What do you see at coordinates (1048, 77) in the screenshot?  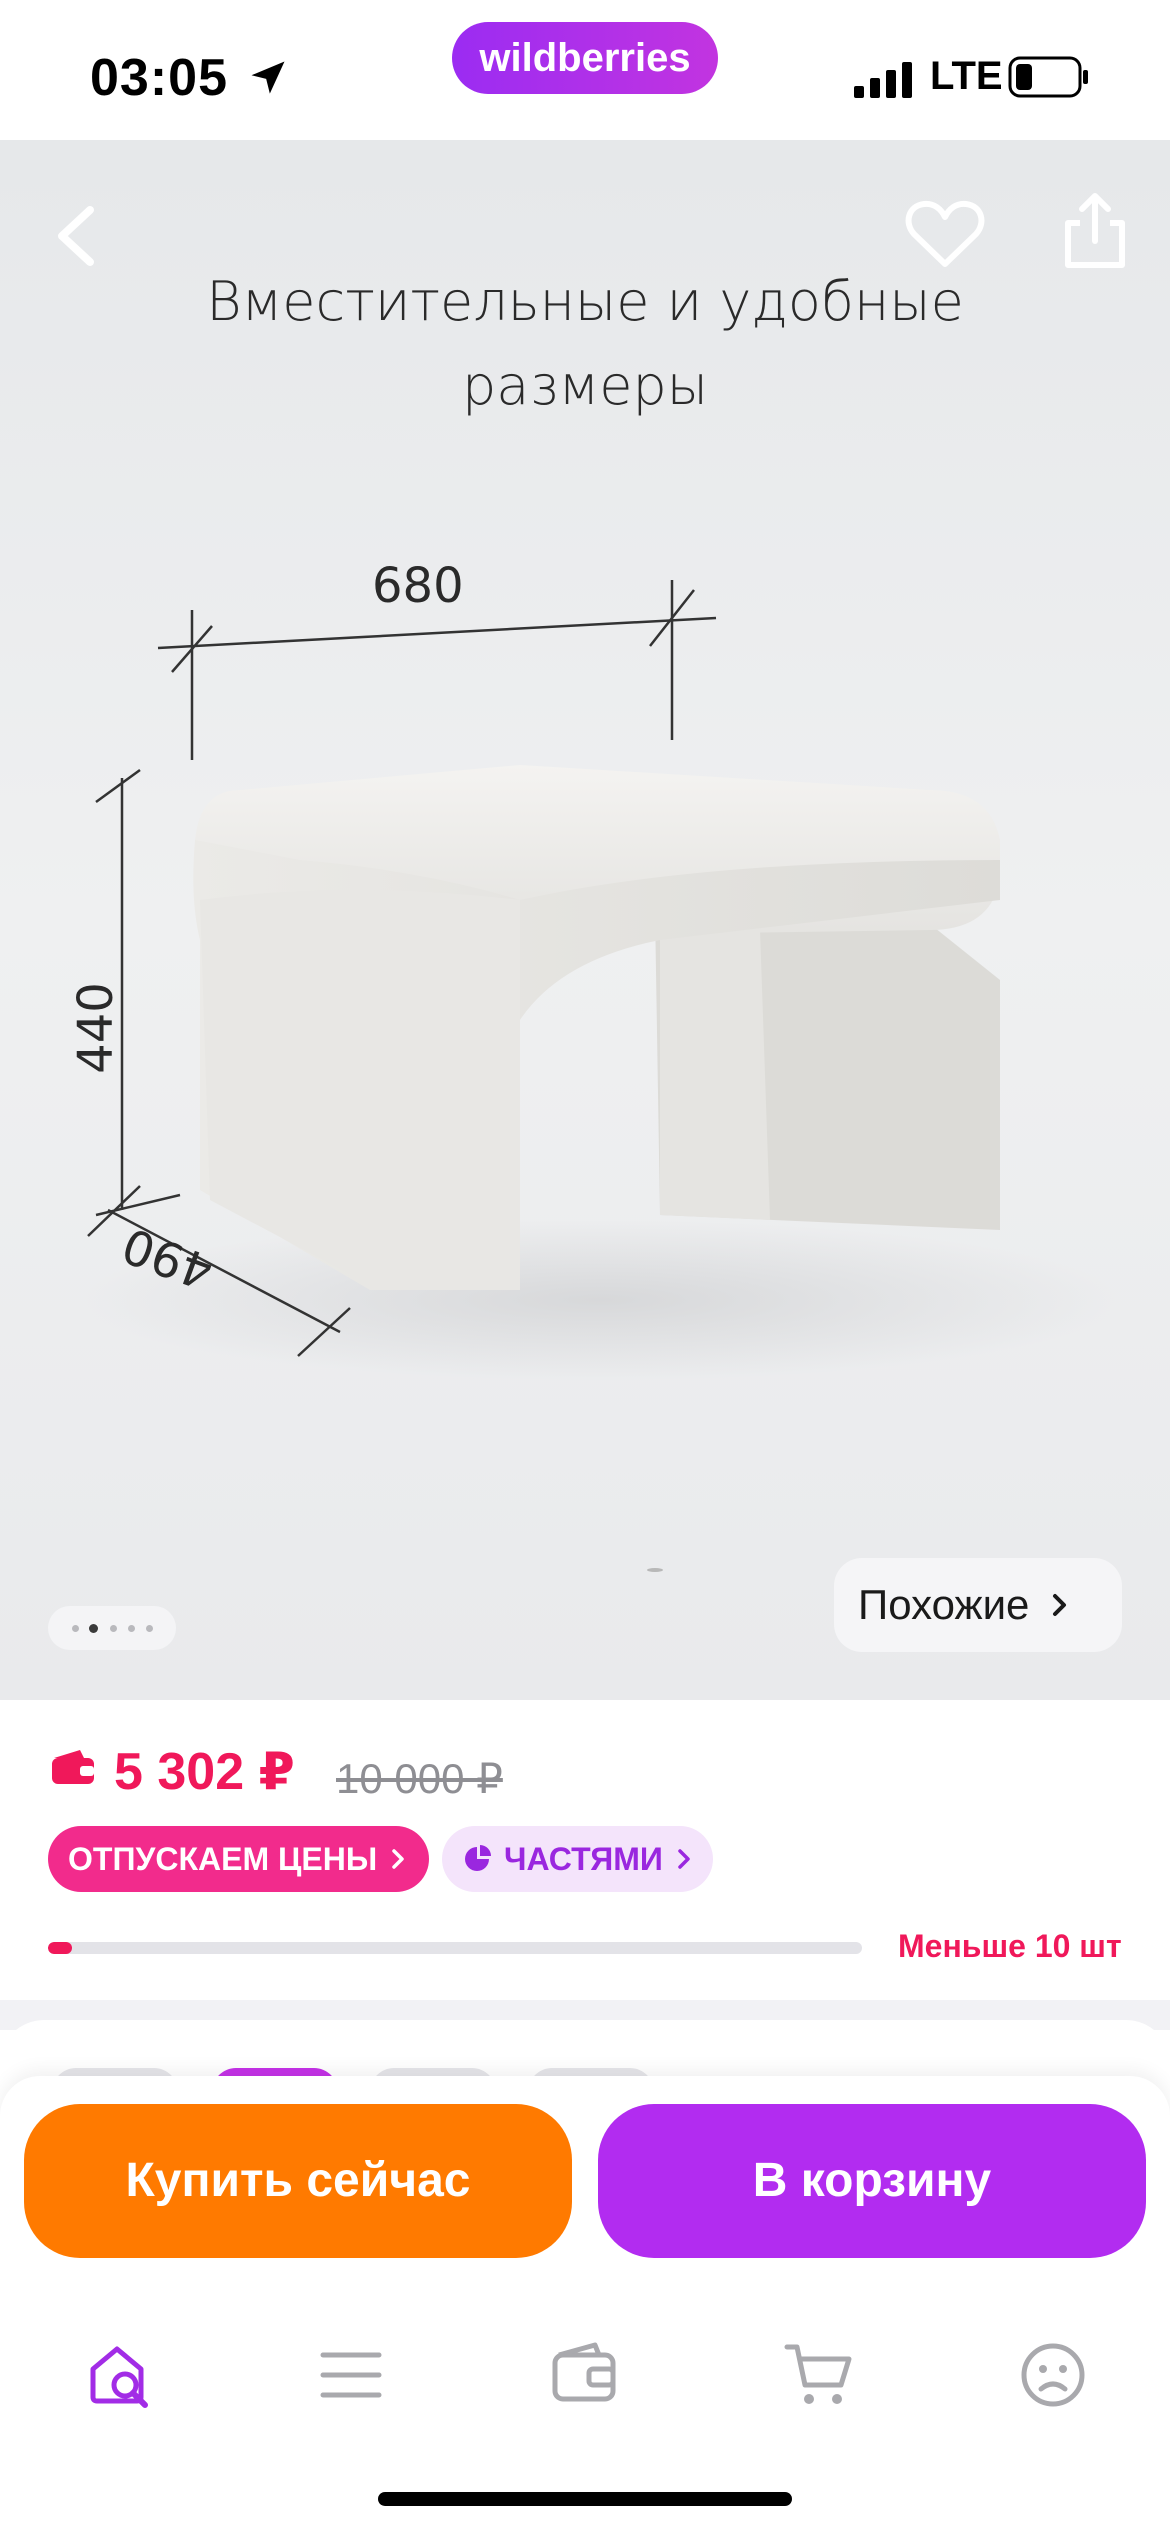 I see `battery-icon` at bounding box center [1048, 77].